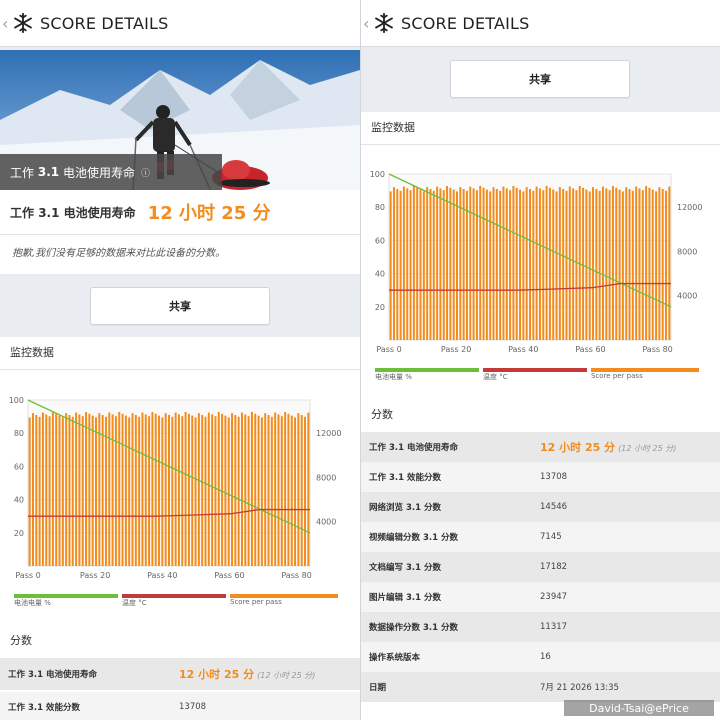  What do you see at coordinates (687, 251) in the screenshot?
I see `y-tick-right: 8000` at bounding box center [687, 251].